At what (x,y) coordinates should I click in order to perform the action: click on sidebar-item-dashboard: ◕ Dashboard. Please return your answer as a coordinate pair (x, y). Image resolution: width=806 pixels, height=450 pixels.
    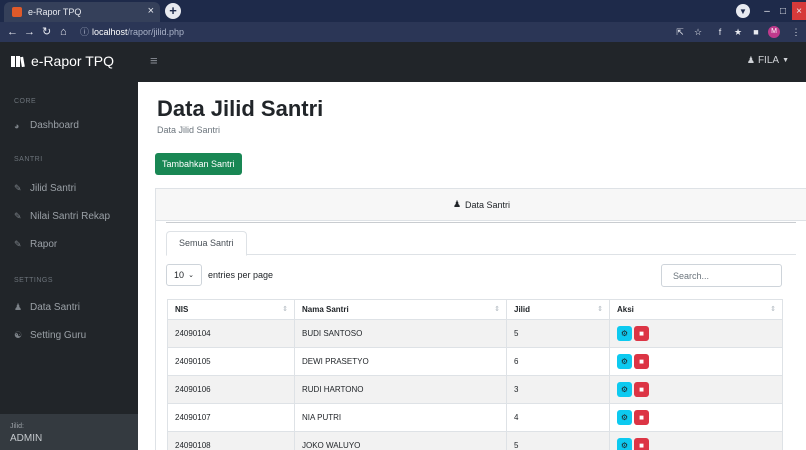
    Looking at the image, I should click on (46, 125).